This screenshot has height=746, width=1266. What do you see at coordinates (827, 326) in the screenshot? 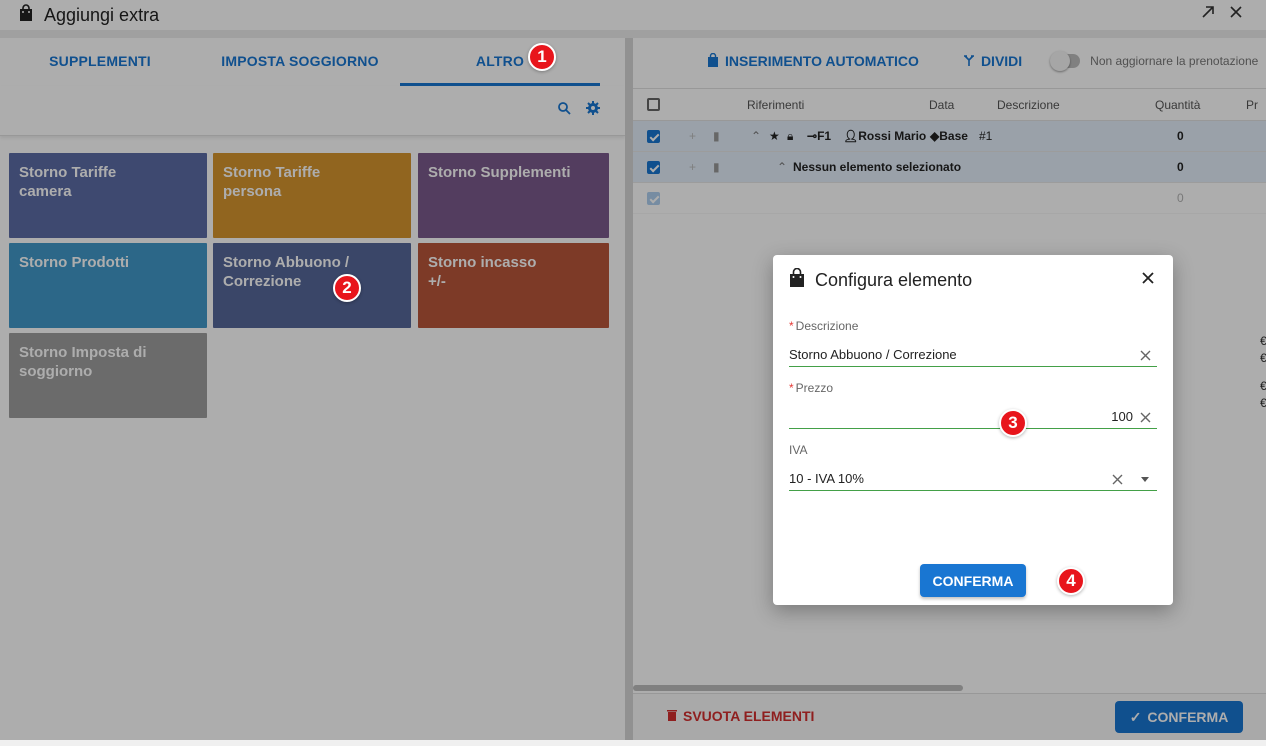
I see `description-label-text: Descrizione` at bounding box center [827, 326].